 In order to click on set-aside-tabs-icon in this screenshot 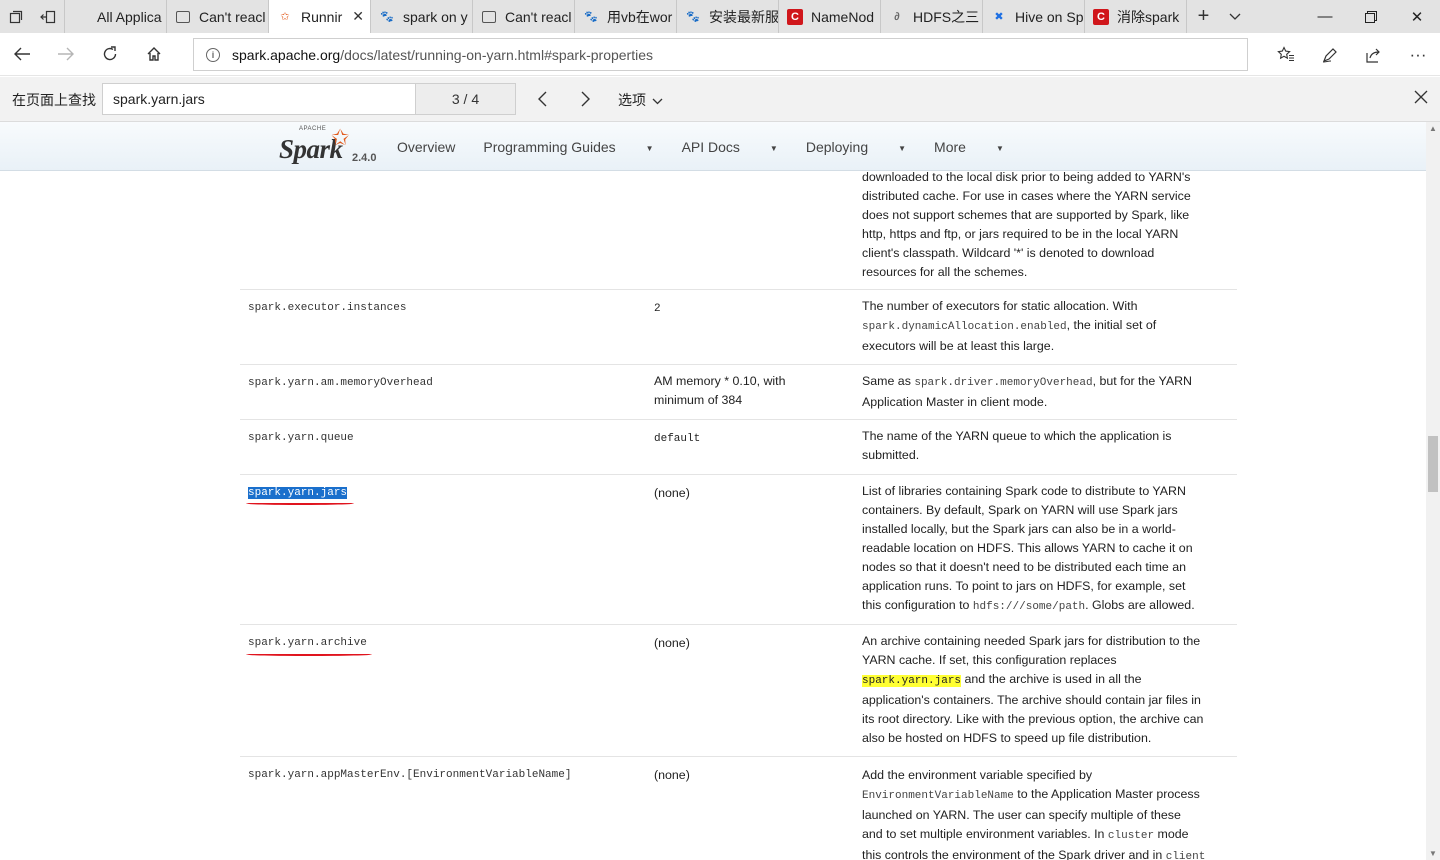, I will do `click(48, 16)`.